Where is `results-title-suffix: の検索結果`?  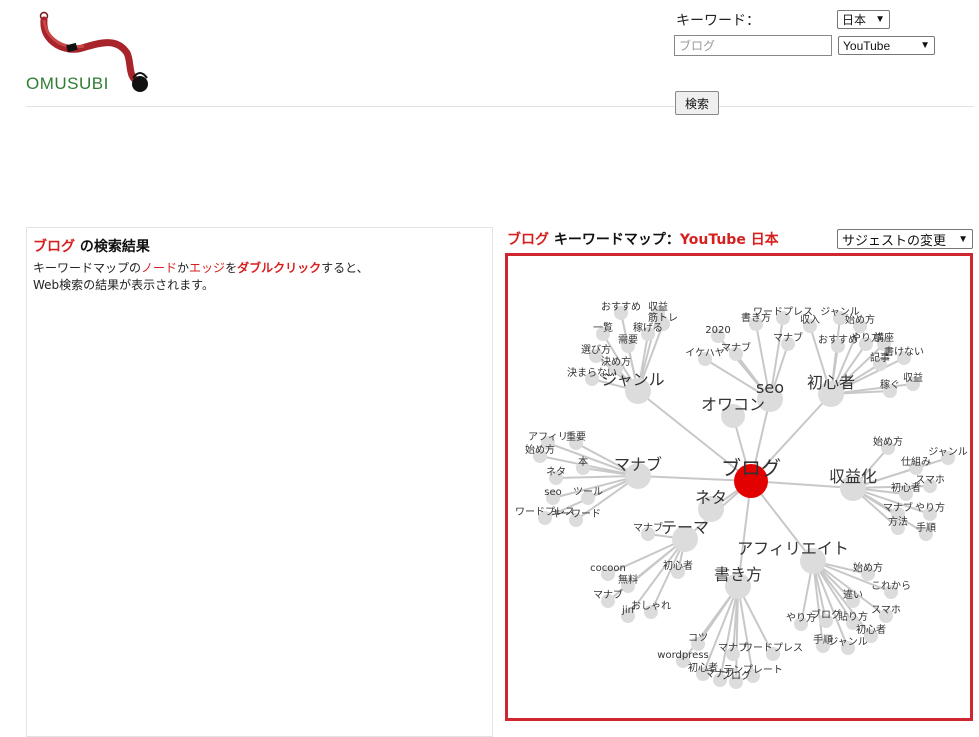
results-title-suffix: の検索結果 is located at coordinates (112, 247).